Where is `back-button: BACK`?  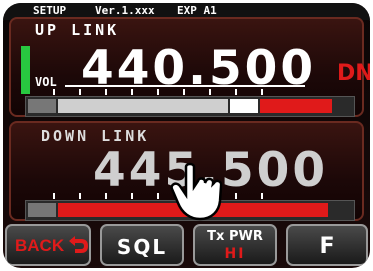
back-button: BACK is located at coordinates (48, 245).